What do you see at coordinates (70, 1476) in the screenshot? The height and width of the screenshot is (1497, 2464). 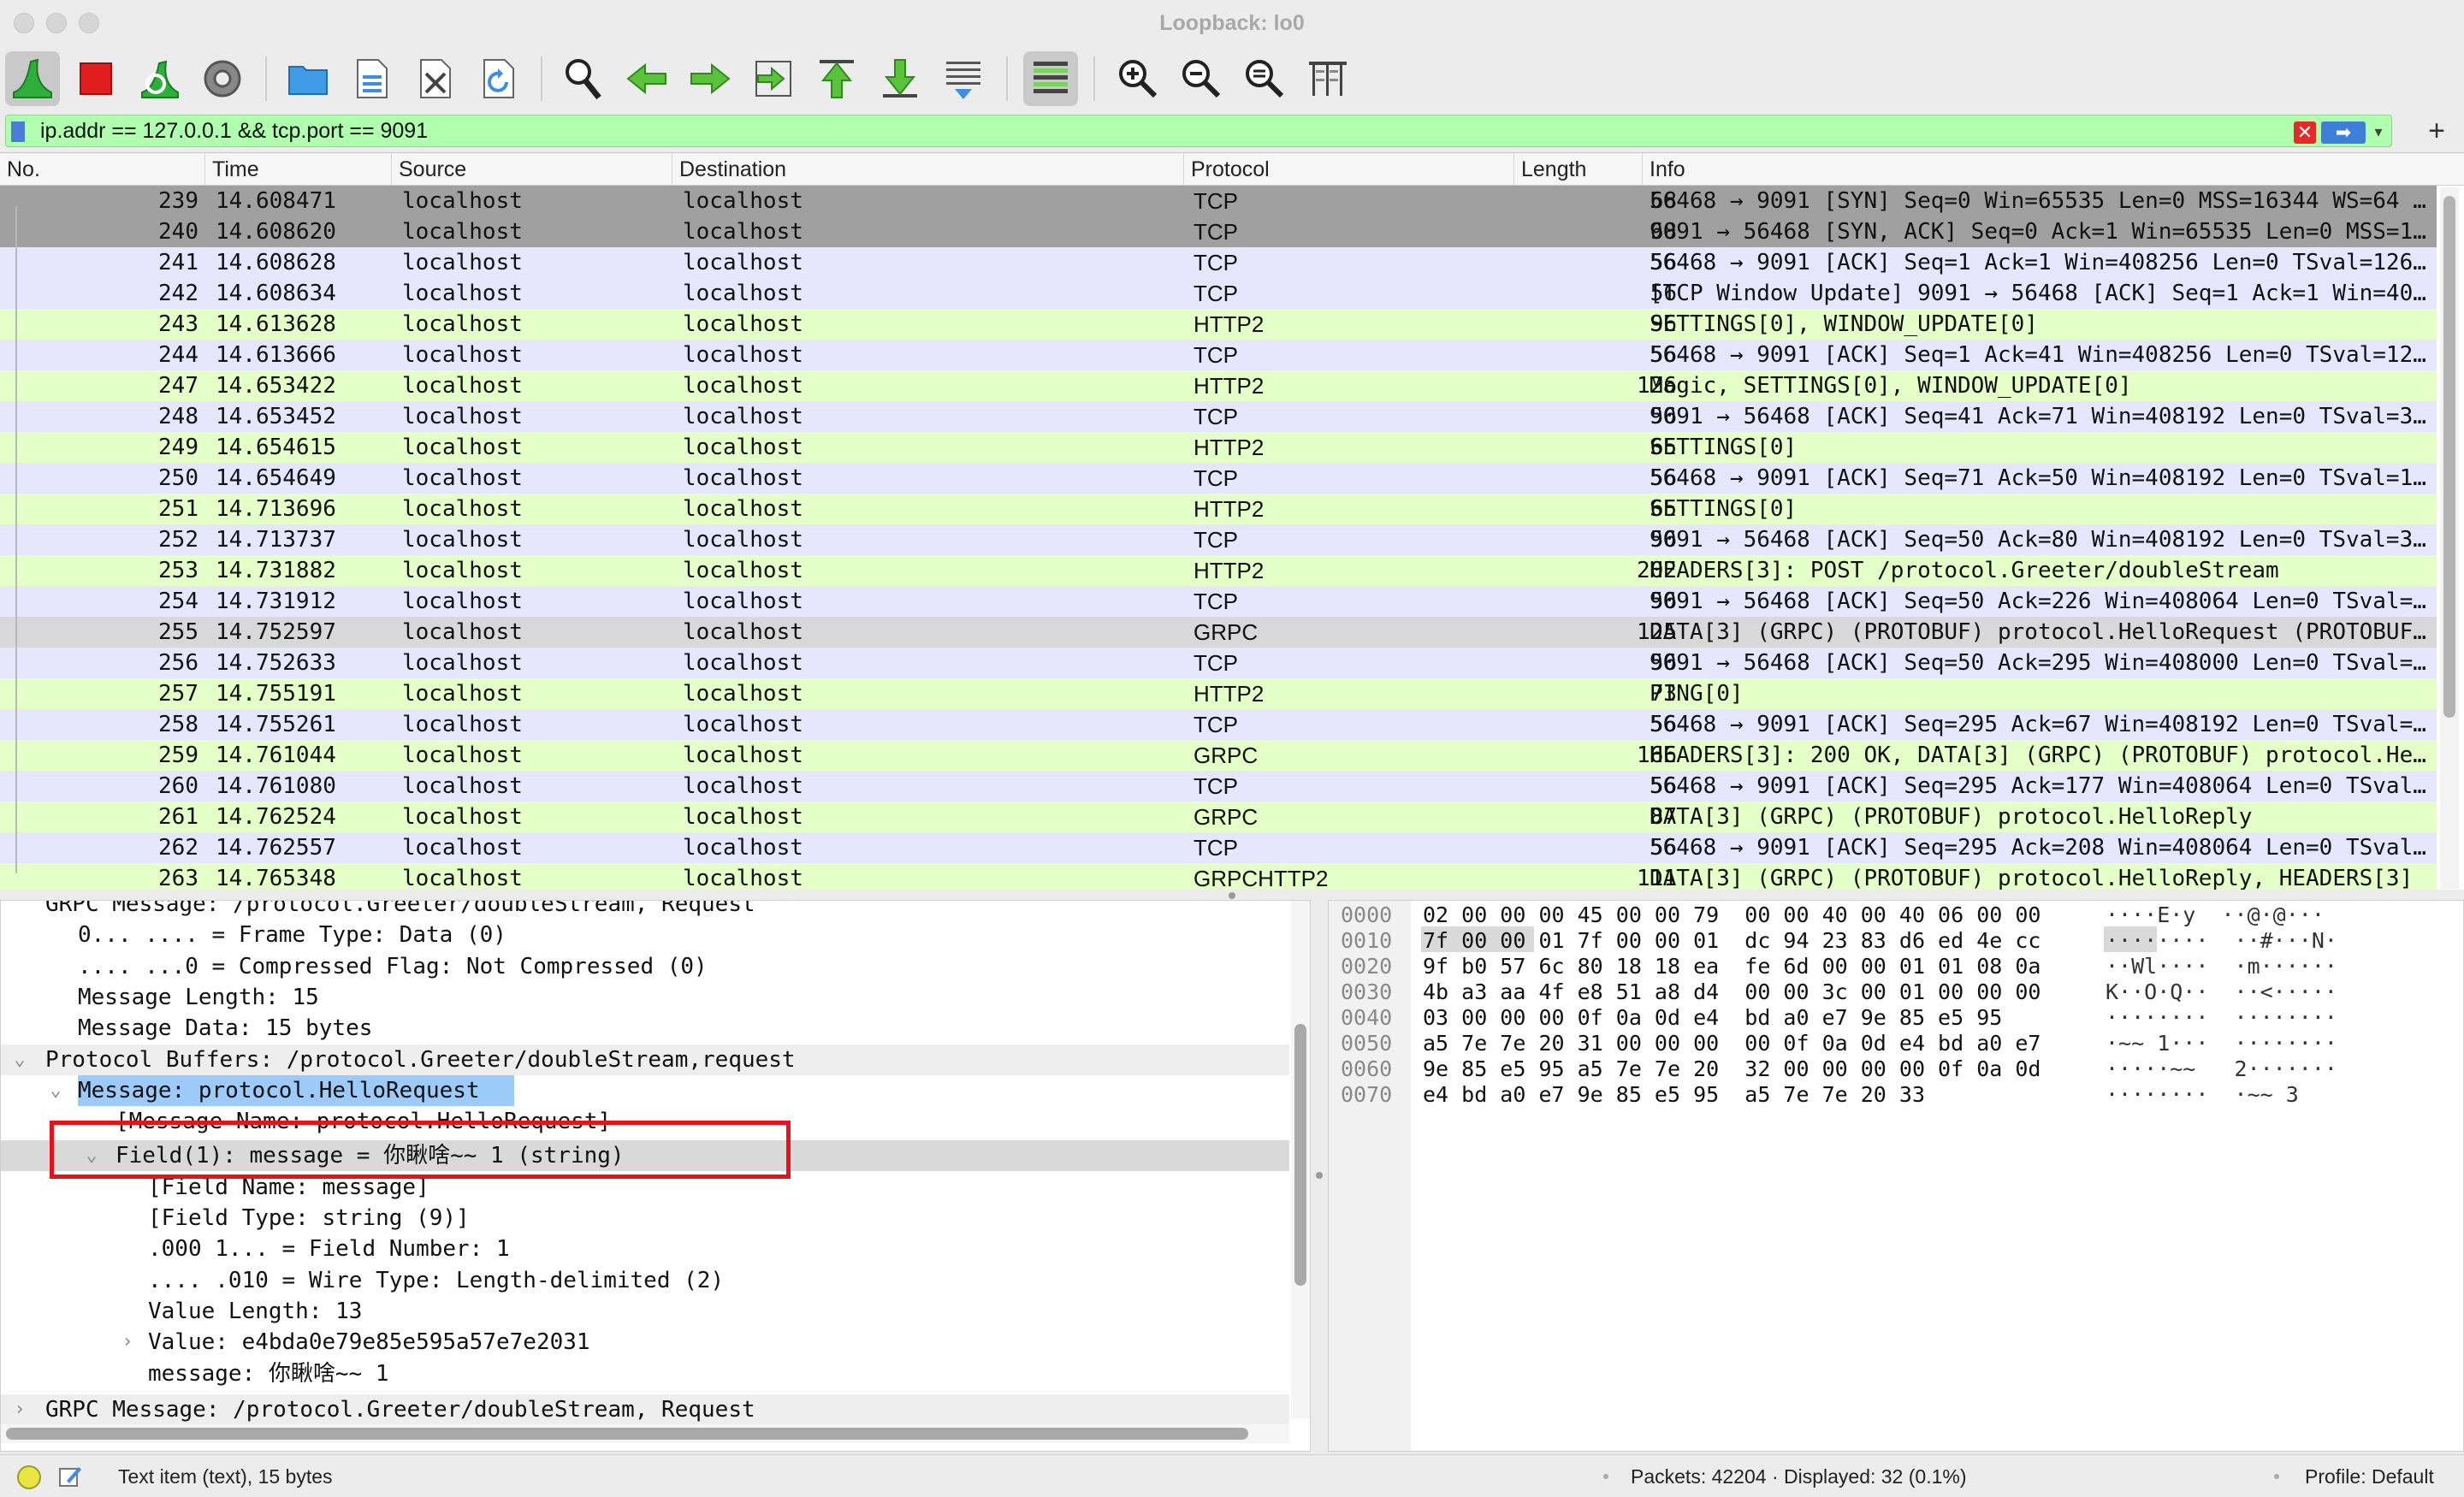 I see `edit-comment-icon` at bounding box center [70, 1476].